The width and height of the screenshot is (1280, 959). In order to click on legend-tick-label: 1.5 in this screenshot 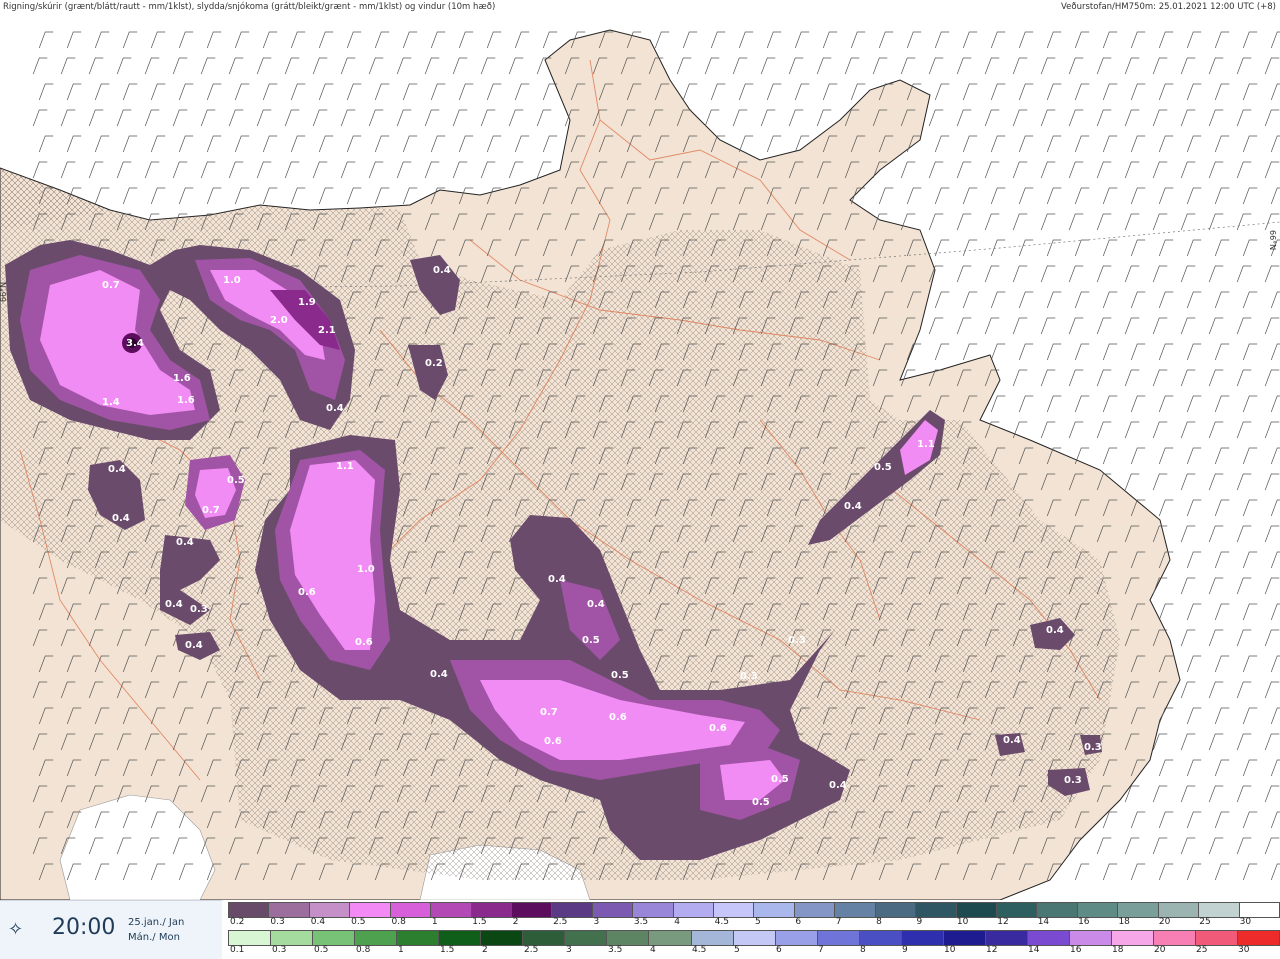, I will do `click(479, 922)`.